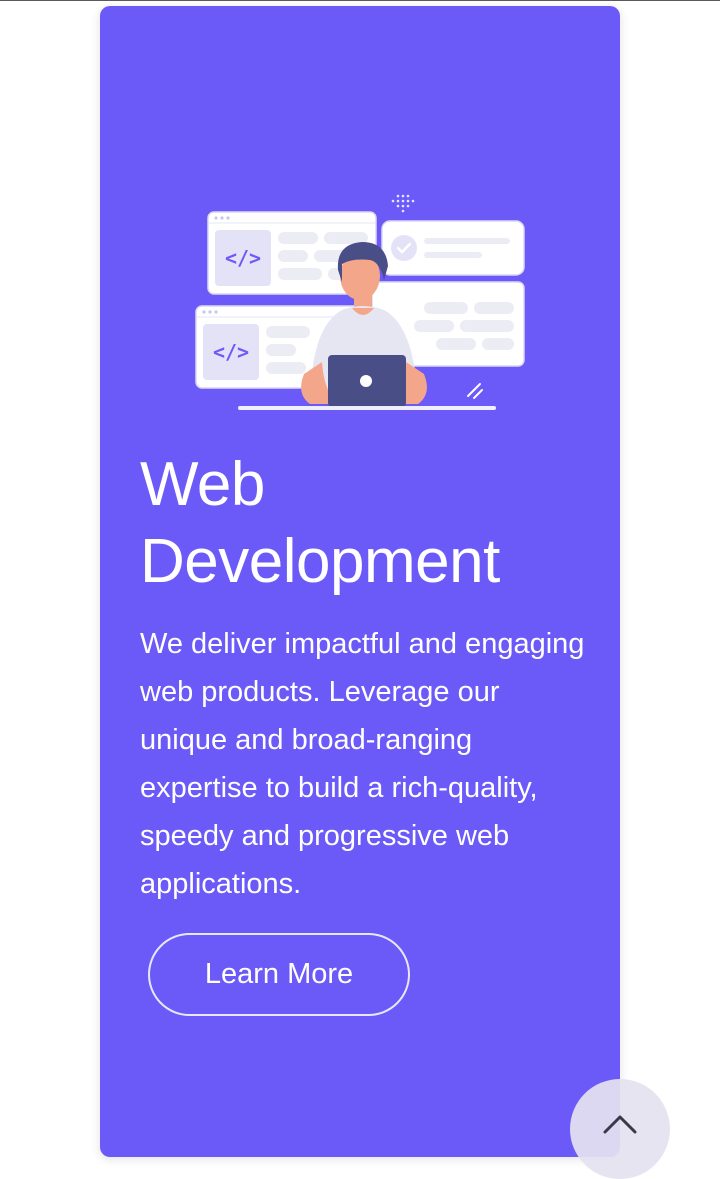  I want to click on dots-decoration, so click(403, 203).